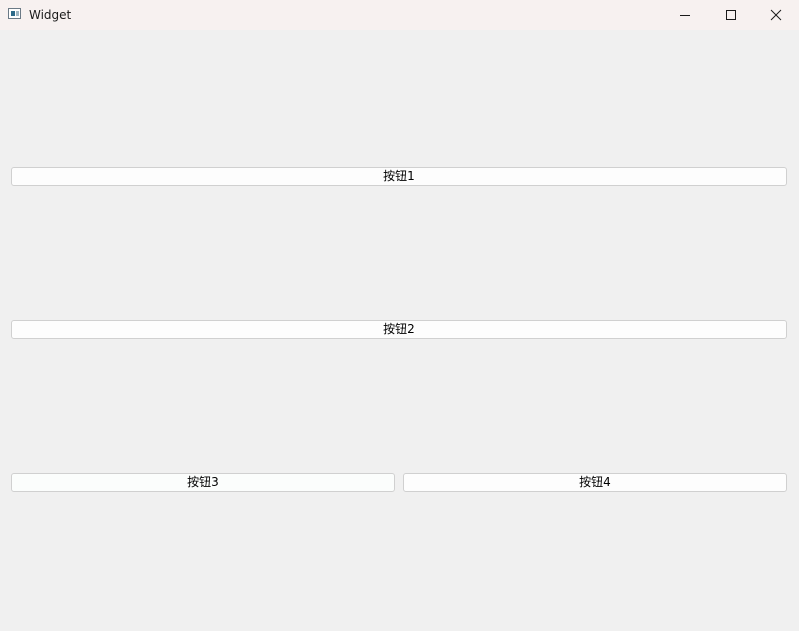 This screenshot has width=799, height=631. I want to click on window-title: Widget, so click(50, 15).